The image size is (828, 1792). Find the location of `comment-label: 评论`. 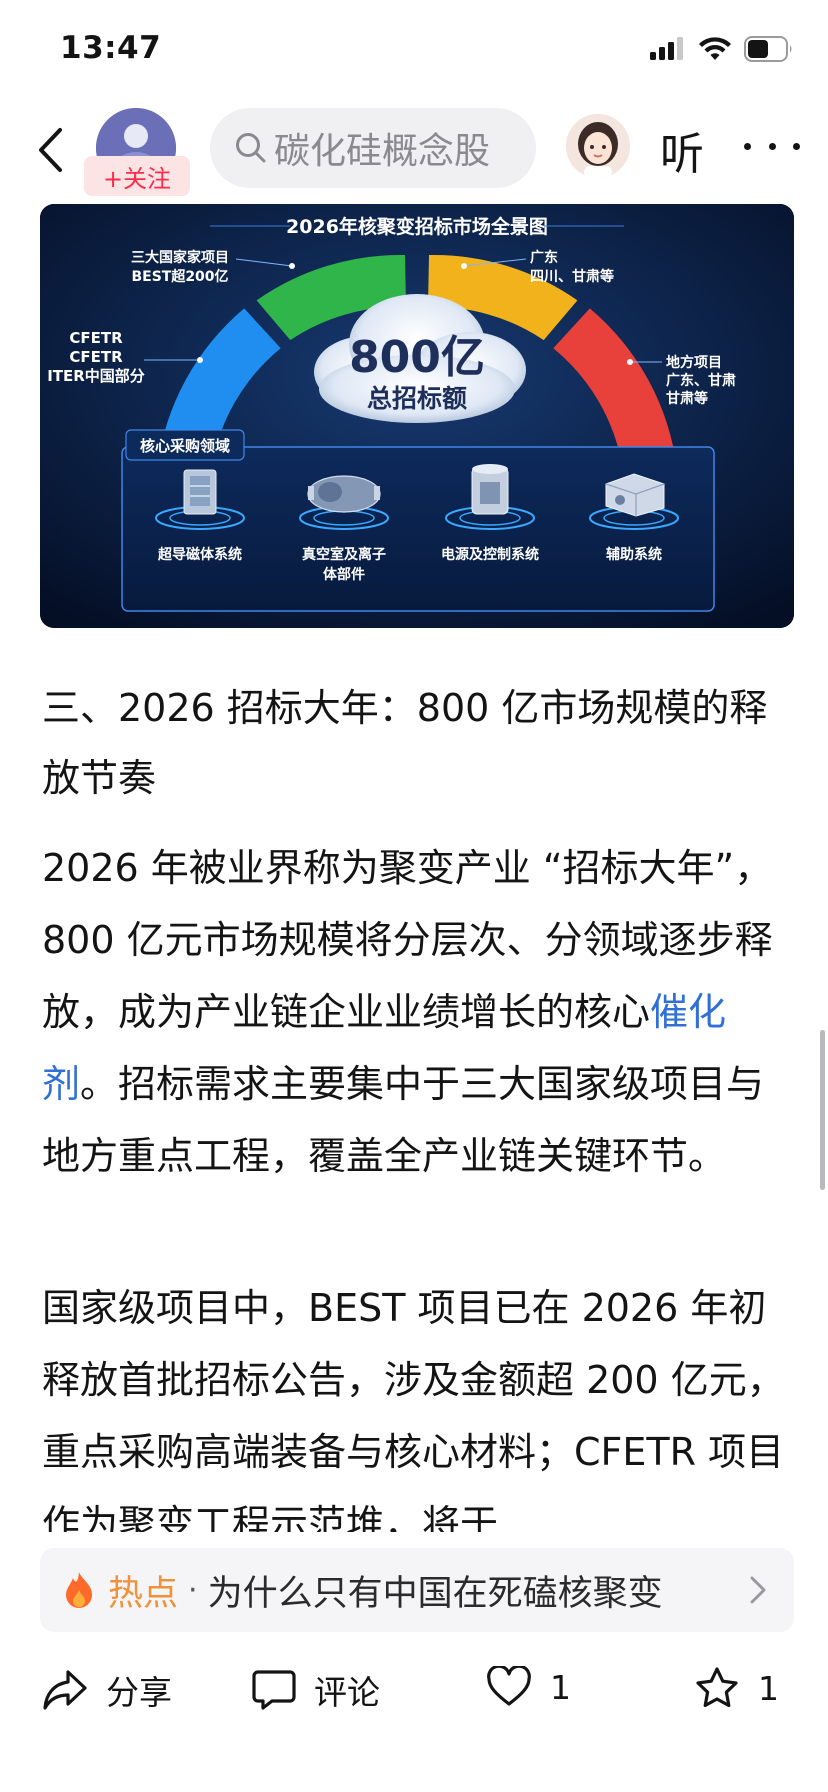

comment-label: 评论 is located at coordinates (347, 1692).